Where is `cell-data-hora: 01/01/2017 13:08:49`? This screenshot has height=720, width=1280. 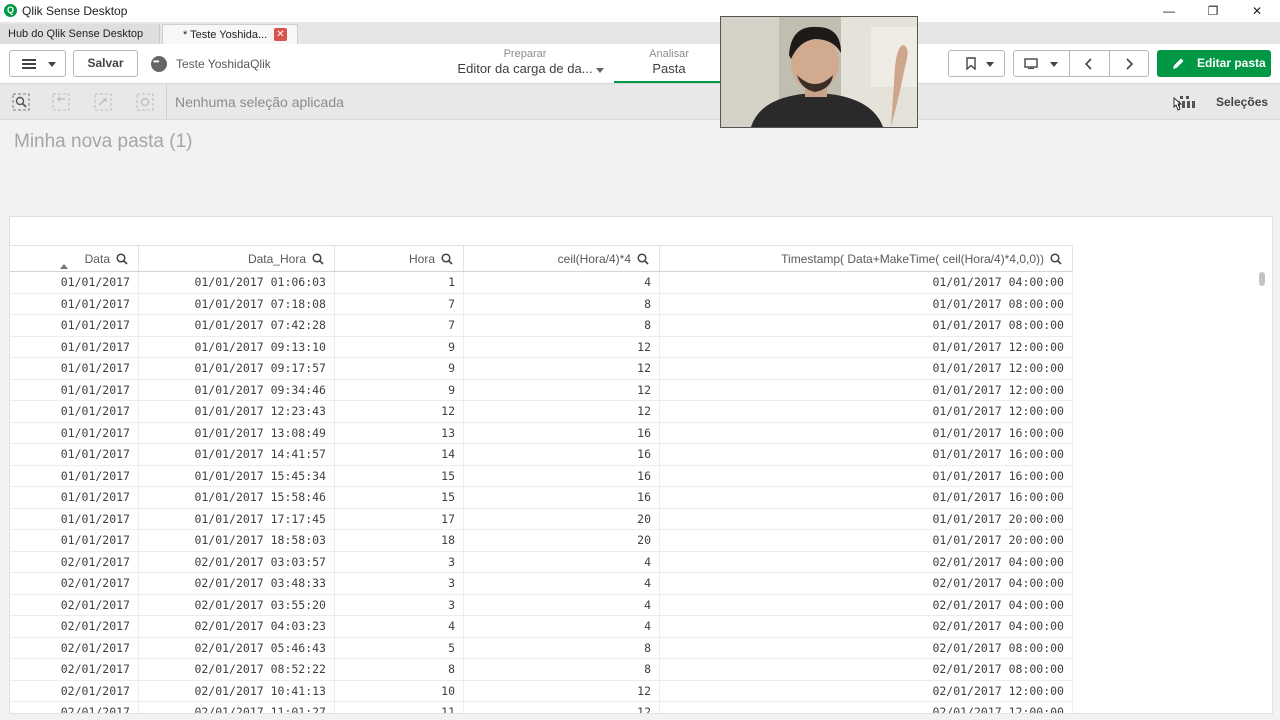 cell-data-hora: 01/01/2017 13:08:49 is located at coordinates (236, 433).